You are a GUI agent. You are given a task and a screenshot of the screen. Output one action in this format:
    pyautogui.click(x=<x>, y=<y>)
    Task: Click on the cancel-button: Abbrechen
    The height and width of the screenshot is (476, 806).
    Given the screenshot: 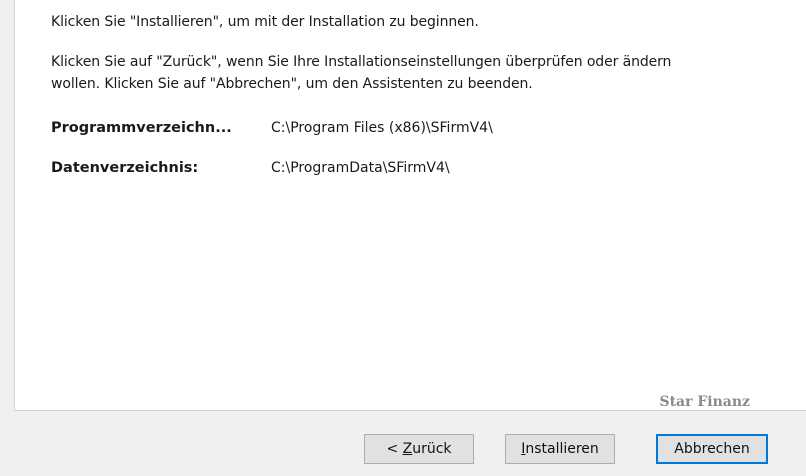 What is the action you would take?
    pyautogui.click(x=712, y=449)
    